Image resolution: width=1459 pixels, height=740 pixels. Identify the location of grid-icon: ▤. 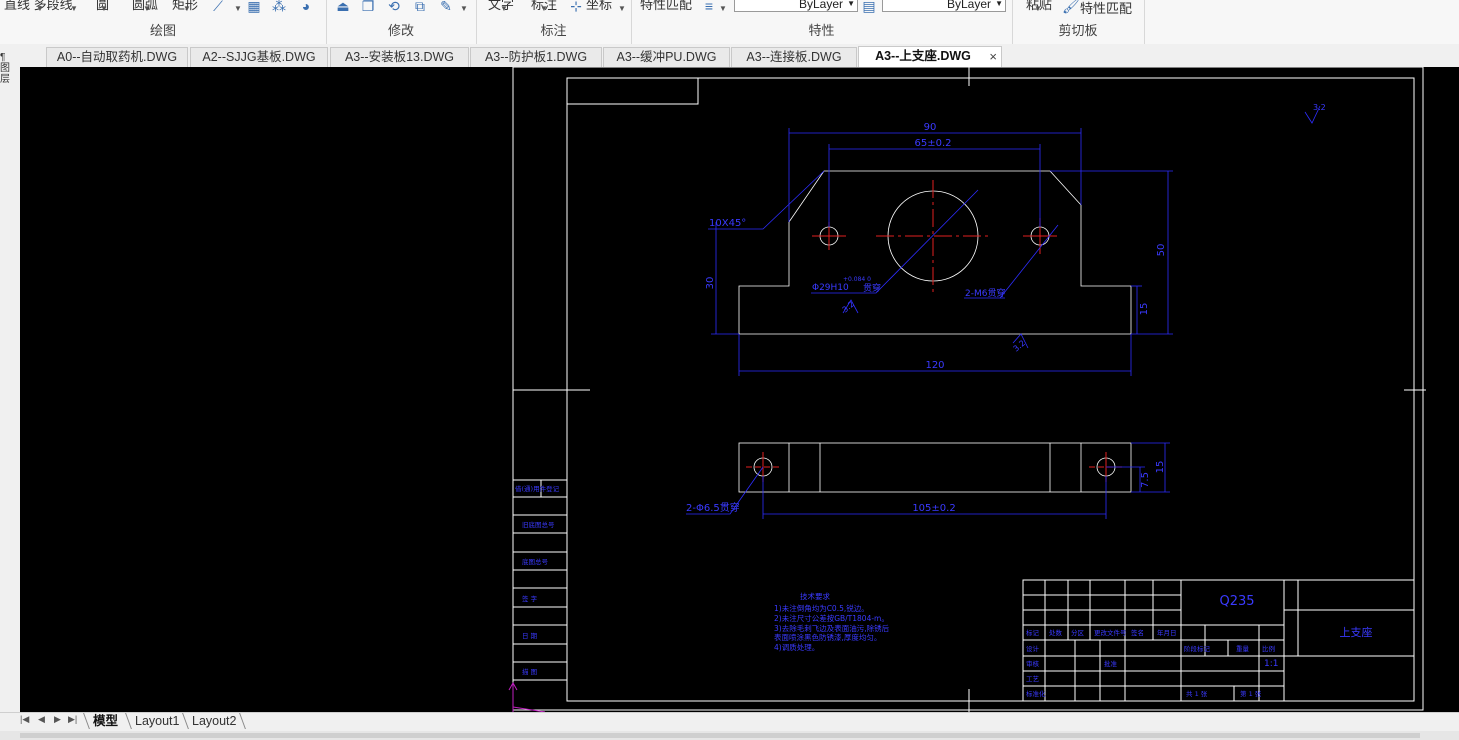
(869, 7).